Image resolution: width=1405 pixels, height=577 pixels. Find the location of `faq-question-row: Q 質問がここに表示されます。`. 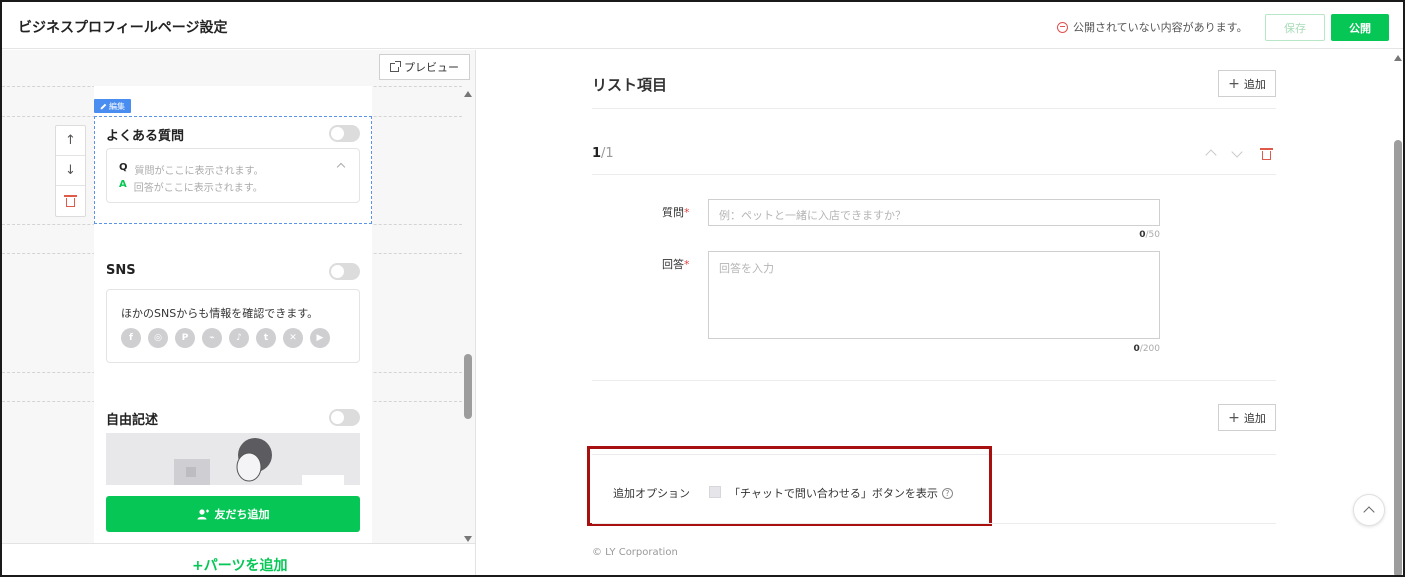

faq-question-row: Q 質問がここに表示されます。 is located at coordinates (191, 169).